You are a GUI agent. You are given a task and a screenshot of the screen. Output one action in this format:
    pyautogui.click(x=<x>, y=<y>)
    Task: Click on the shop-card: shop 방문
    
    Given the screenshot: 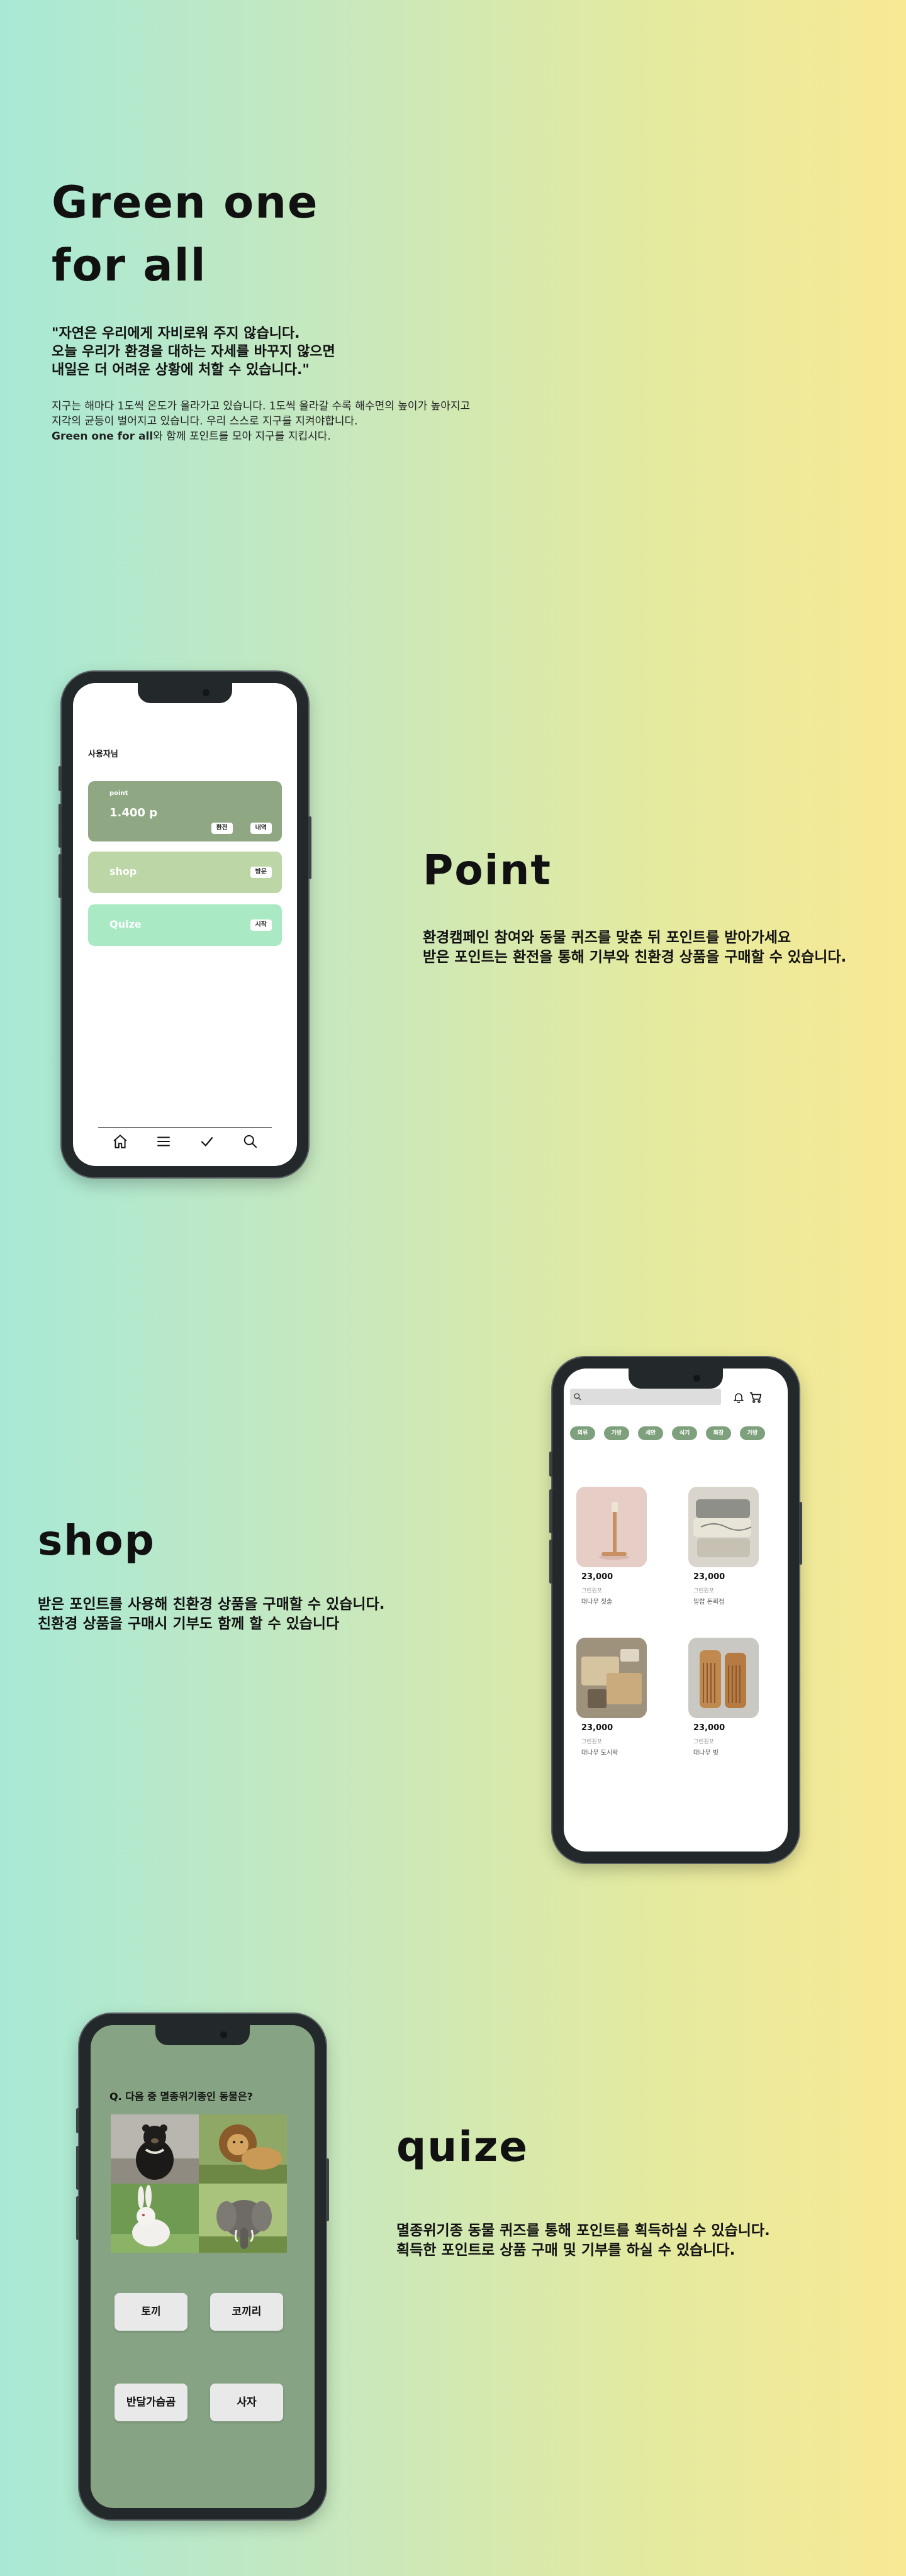 What is the action you would take?
    pyautogui.click(x=185, y=872)
    